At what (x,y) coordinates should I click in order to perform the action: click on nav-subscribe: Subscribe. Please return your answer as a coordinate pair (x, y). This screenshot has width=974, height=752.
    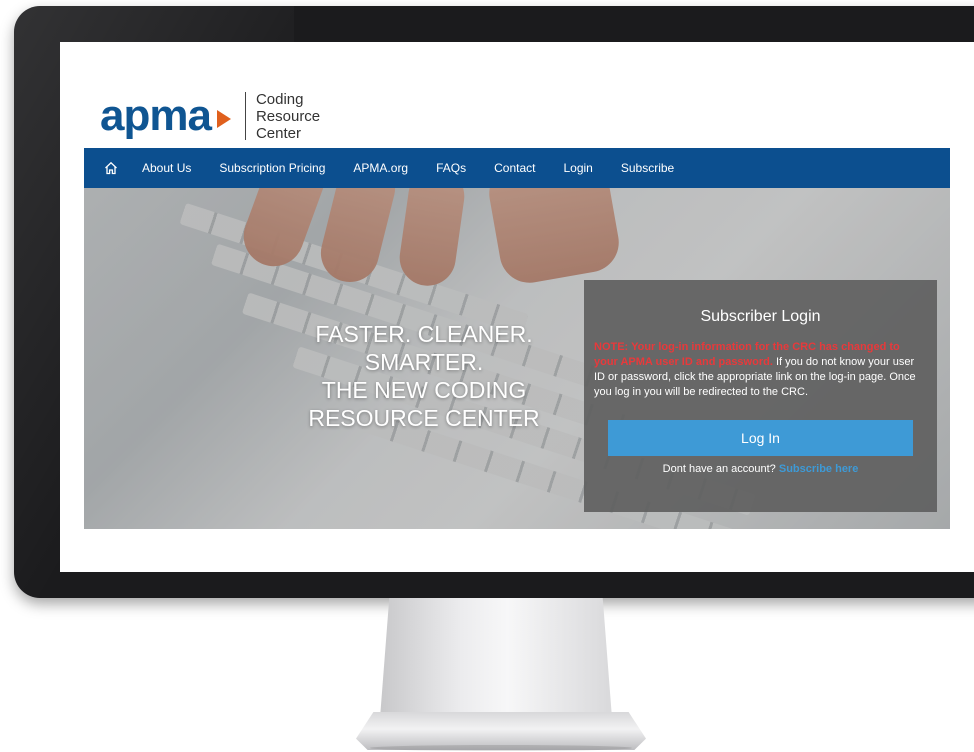
    Looking at the image, I should click on (647, 168).